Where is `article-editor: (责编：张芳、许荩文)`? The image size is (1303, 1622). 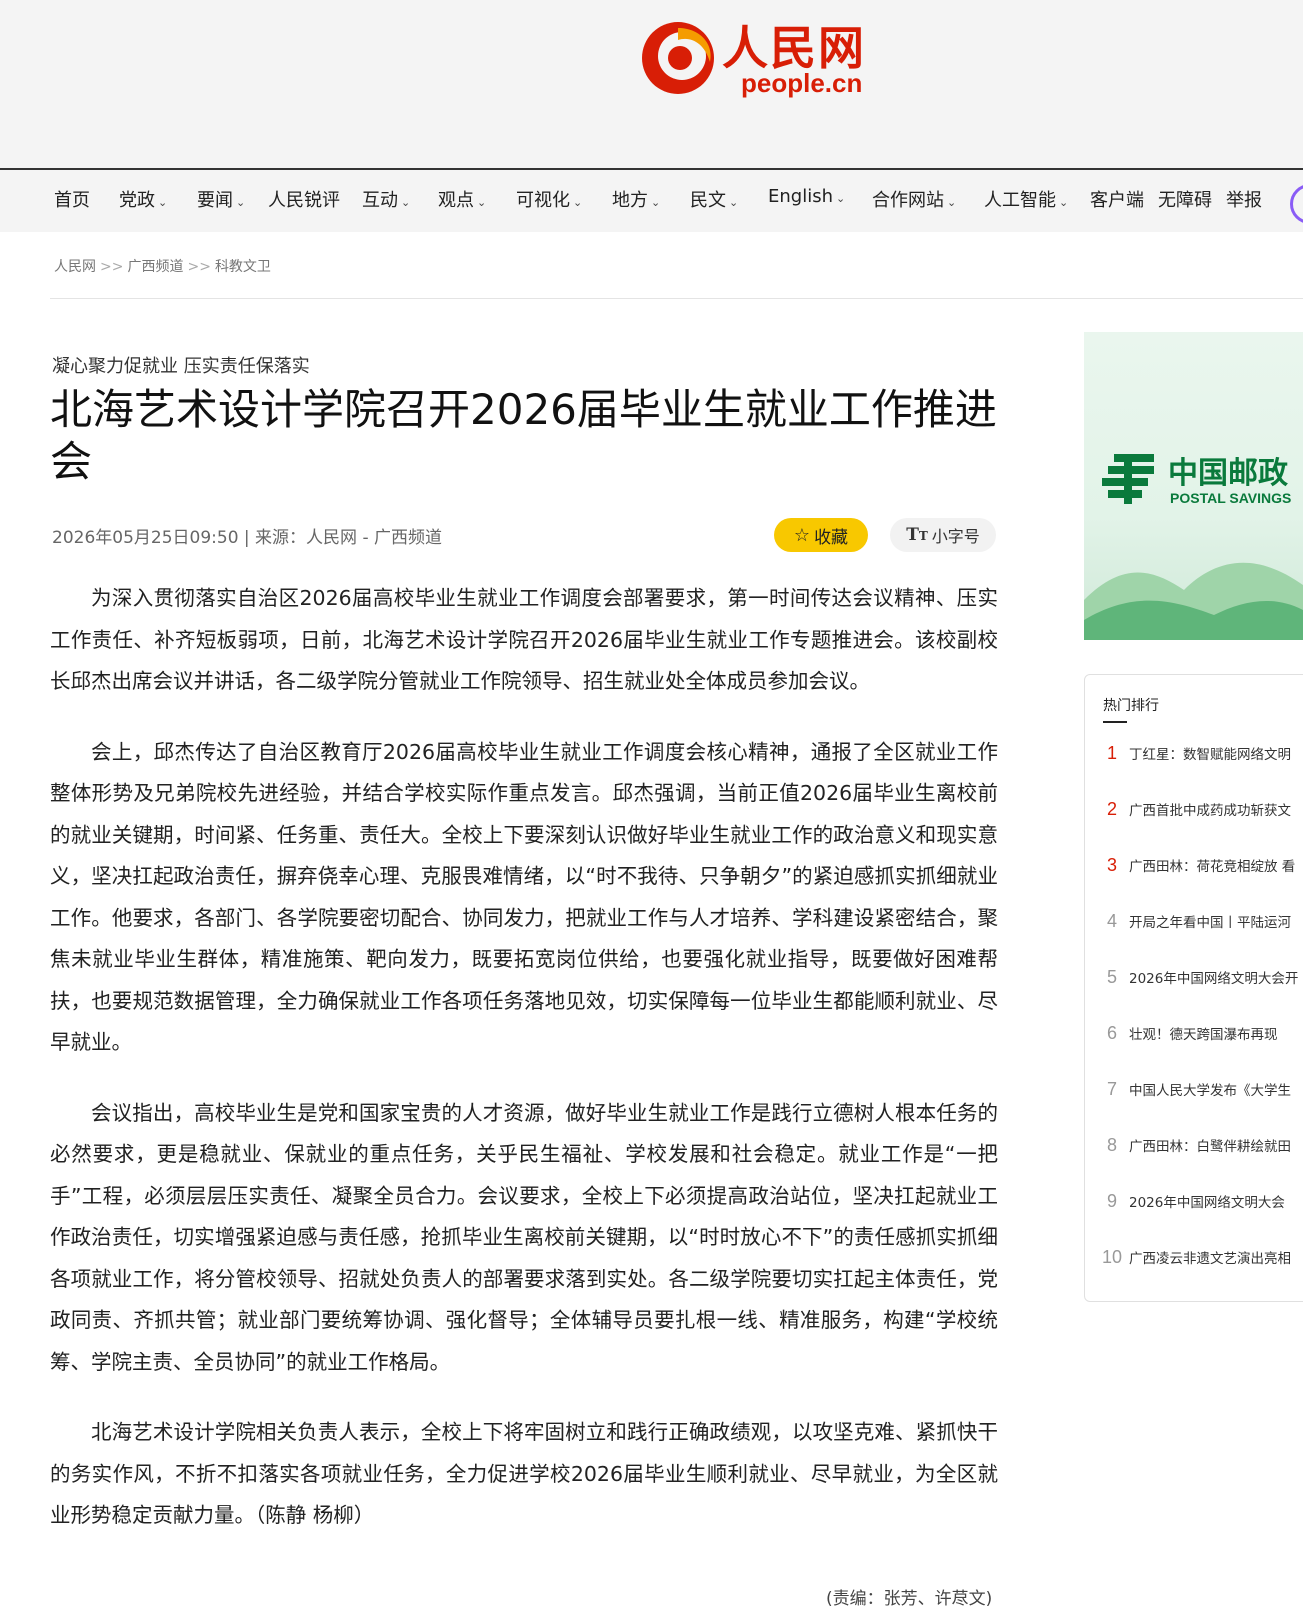 article-editor: (责编：张芳、许荩文) is located at coordinates (909, 1599).